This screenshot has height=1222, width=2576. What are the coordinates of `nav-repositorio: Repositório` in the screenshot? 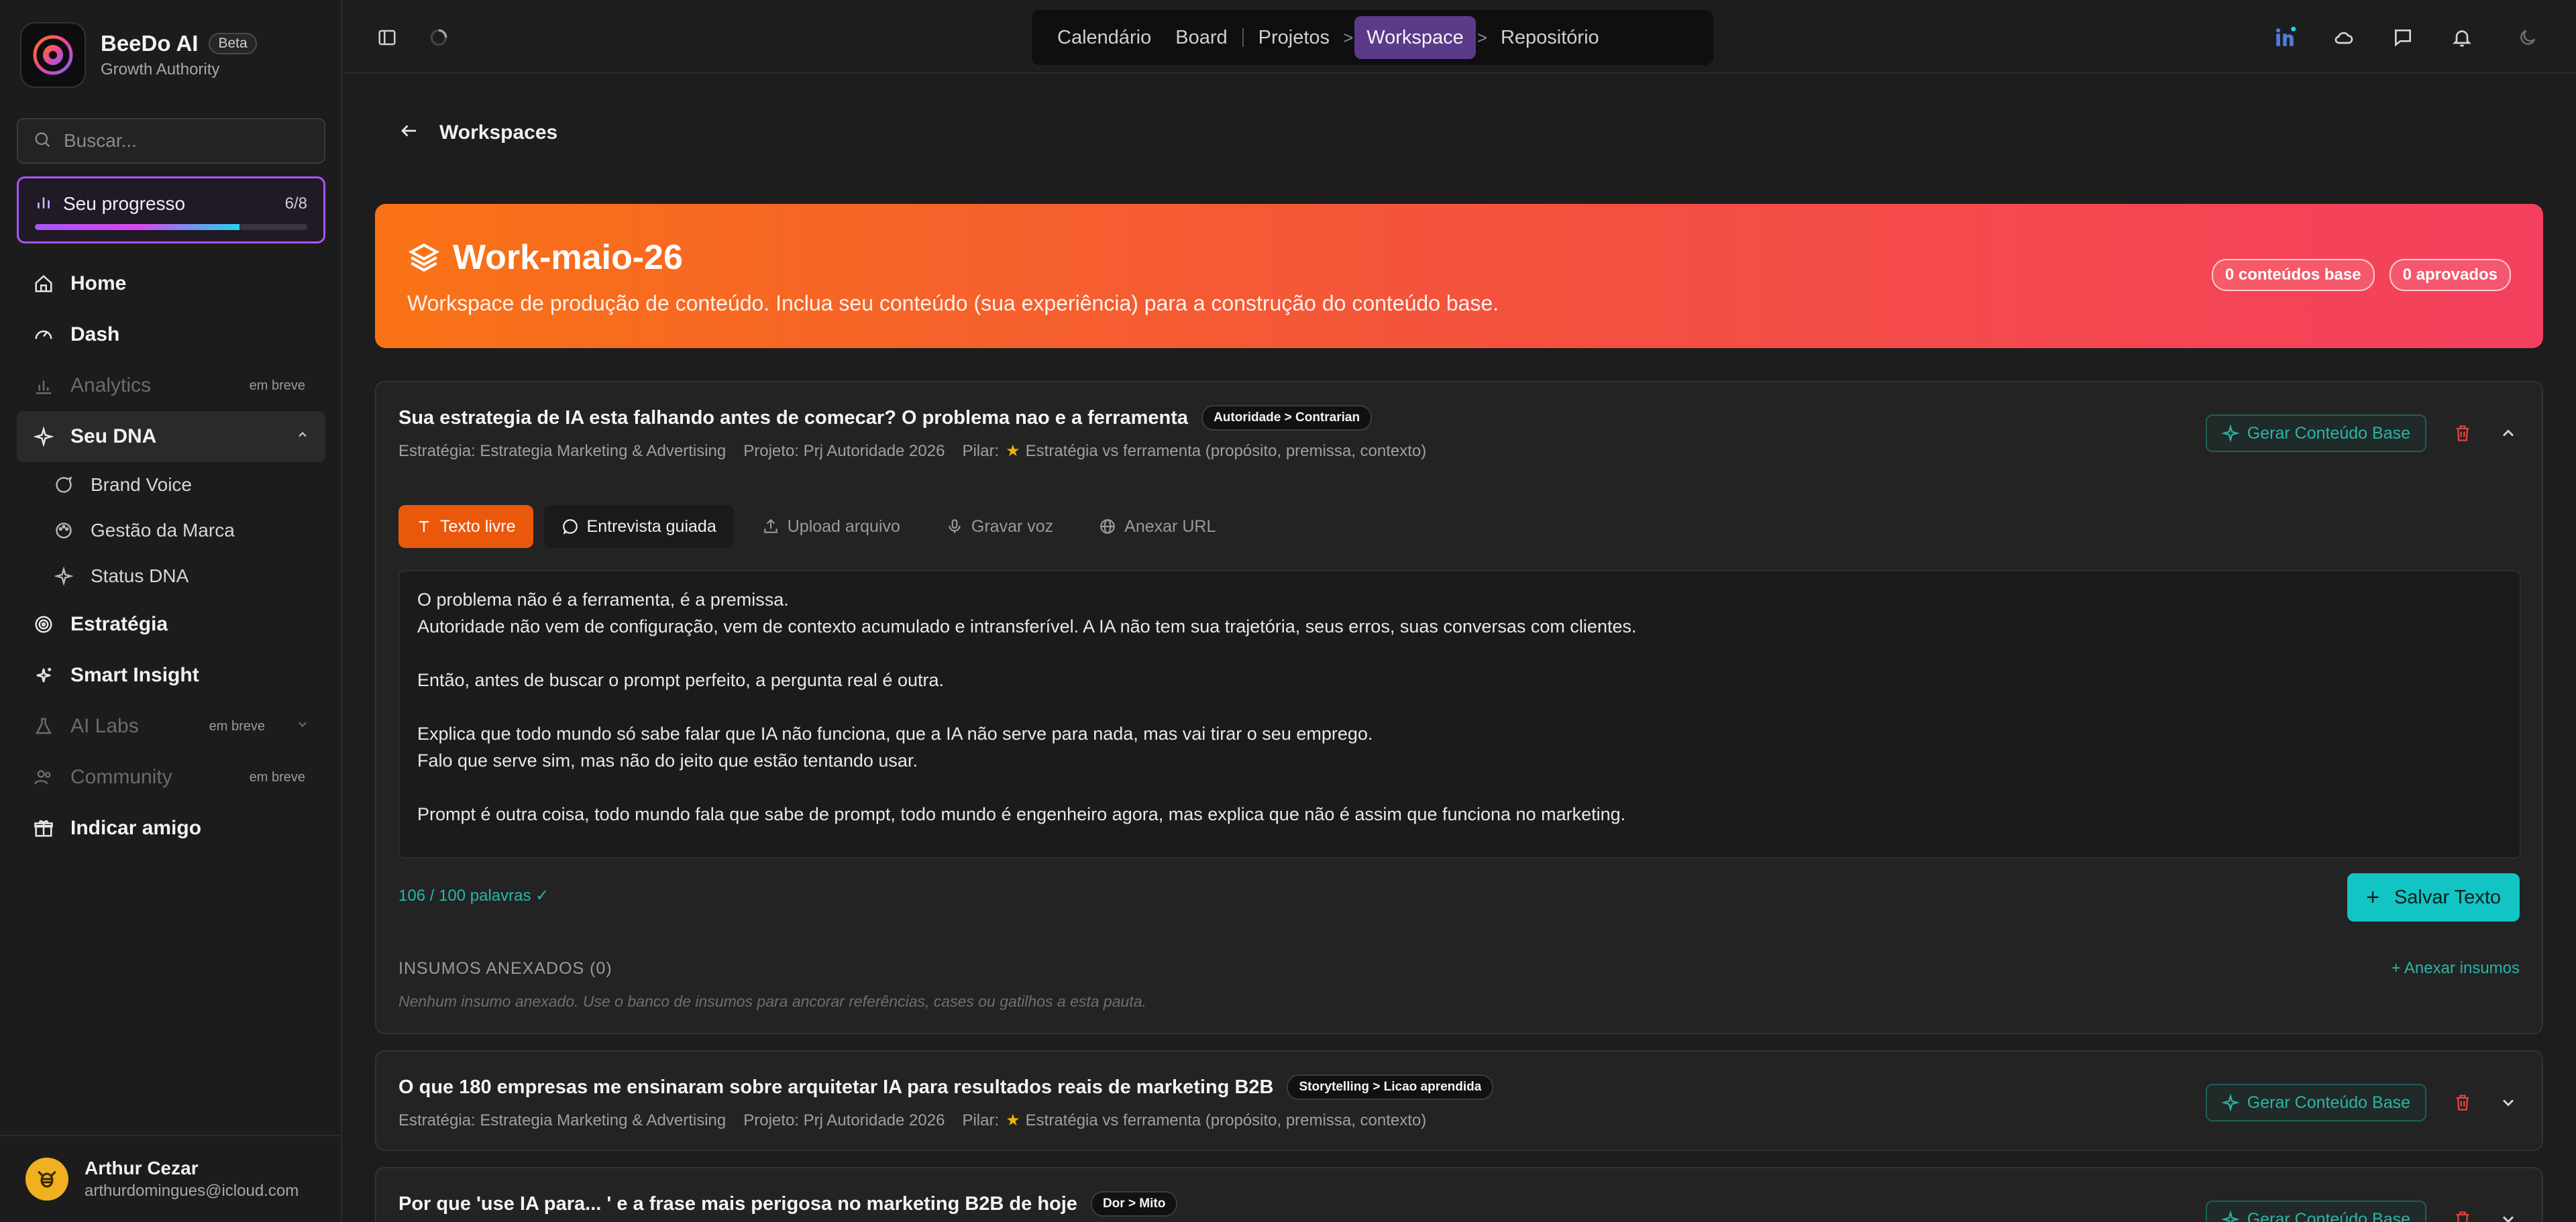 It's located at (1550, 37).